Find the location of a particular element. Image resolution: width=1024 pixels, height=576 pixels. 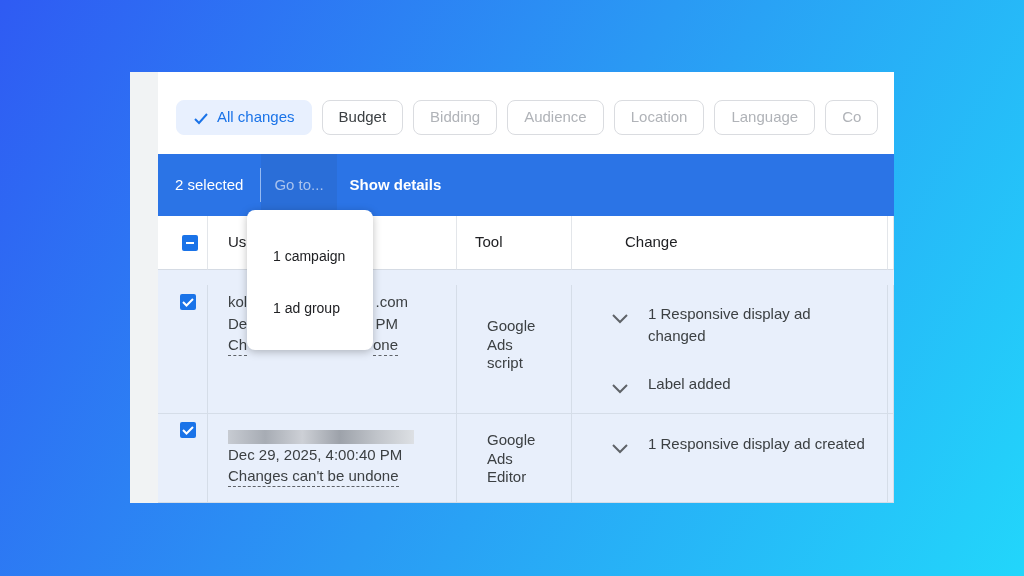

tool-name: Google Ads Editor is located at coordinates (512, 459).